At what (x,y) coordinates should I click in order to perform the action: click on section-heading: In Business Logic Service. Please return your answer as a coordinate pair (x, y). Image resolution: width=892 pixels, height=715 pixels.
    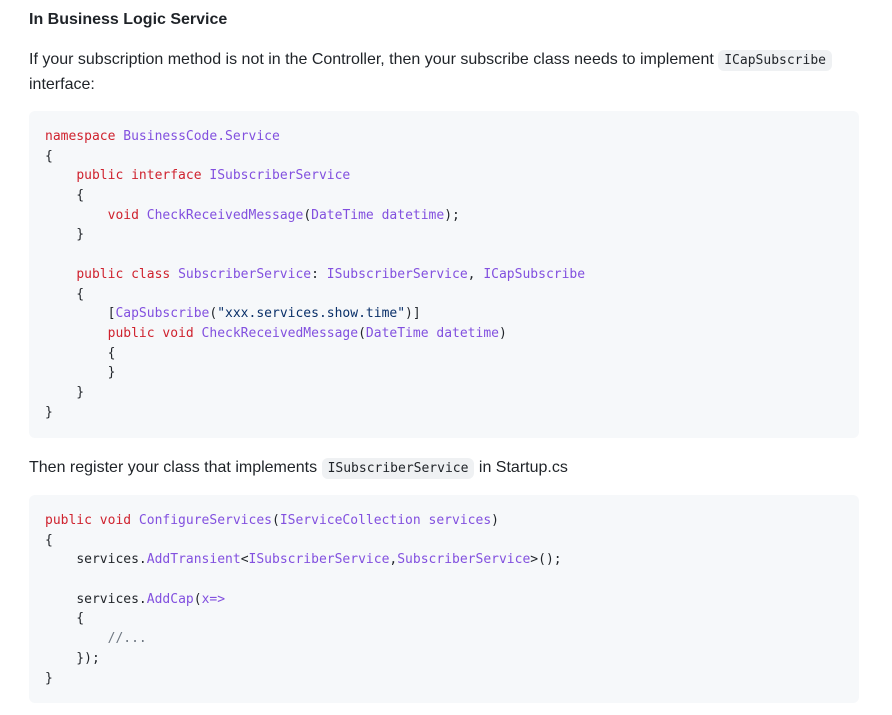
    Looking at the image, I should click on (128, 19).